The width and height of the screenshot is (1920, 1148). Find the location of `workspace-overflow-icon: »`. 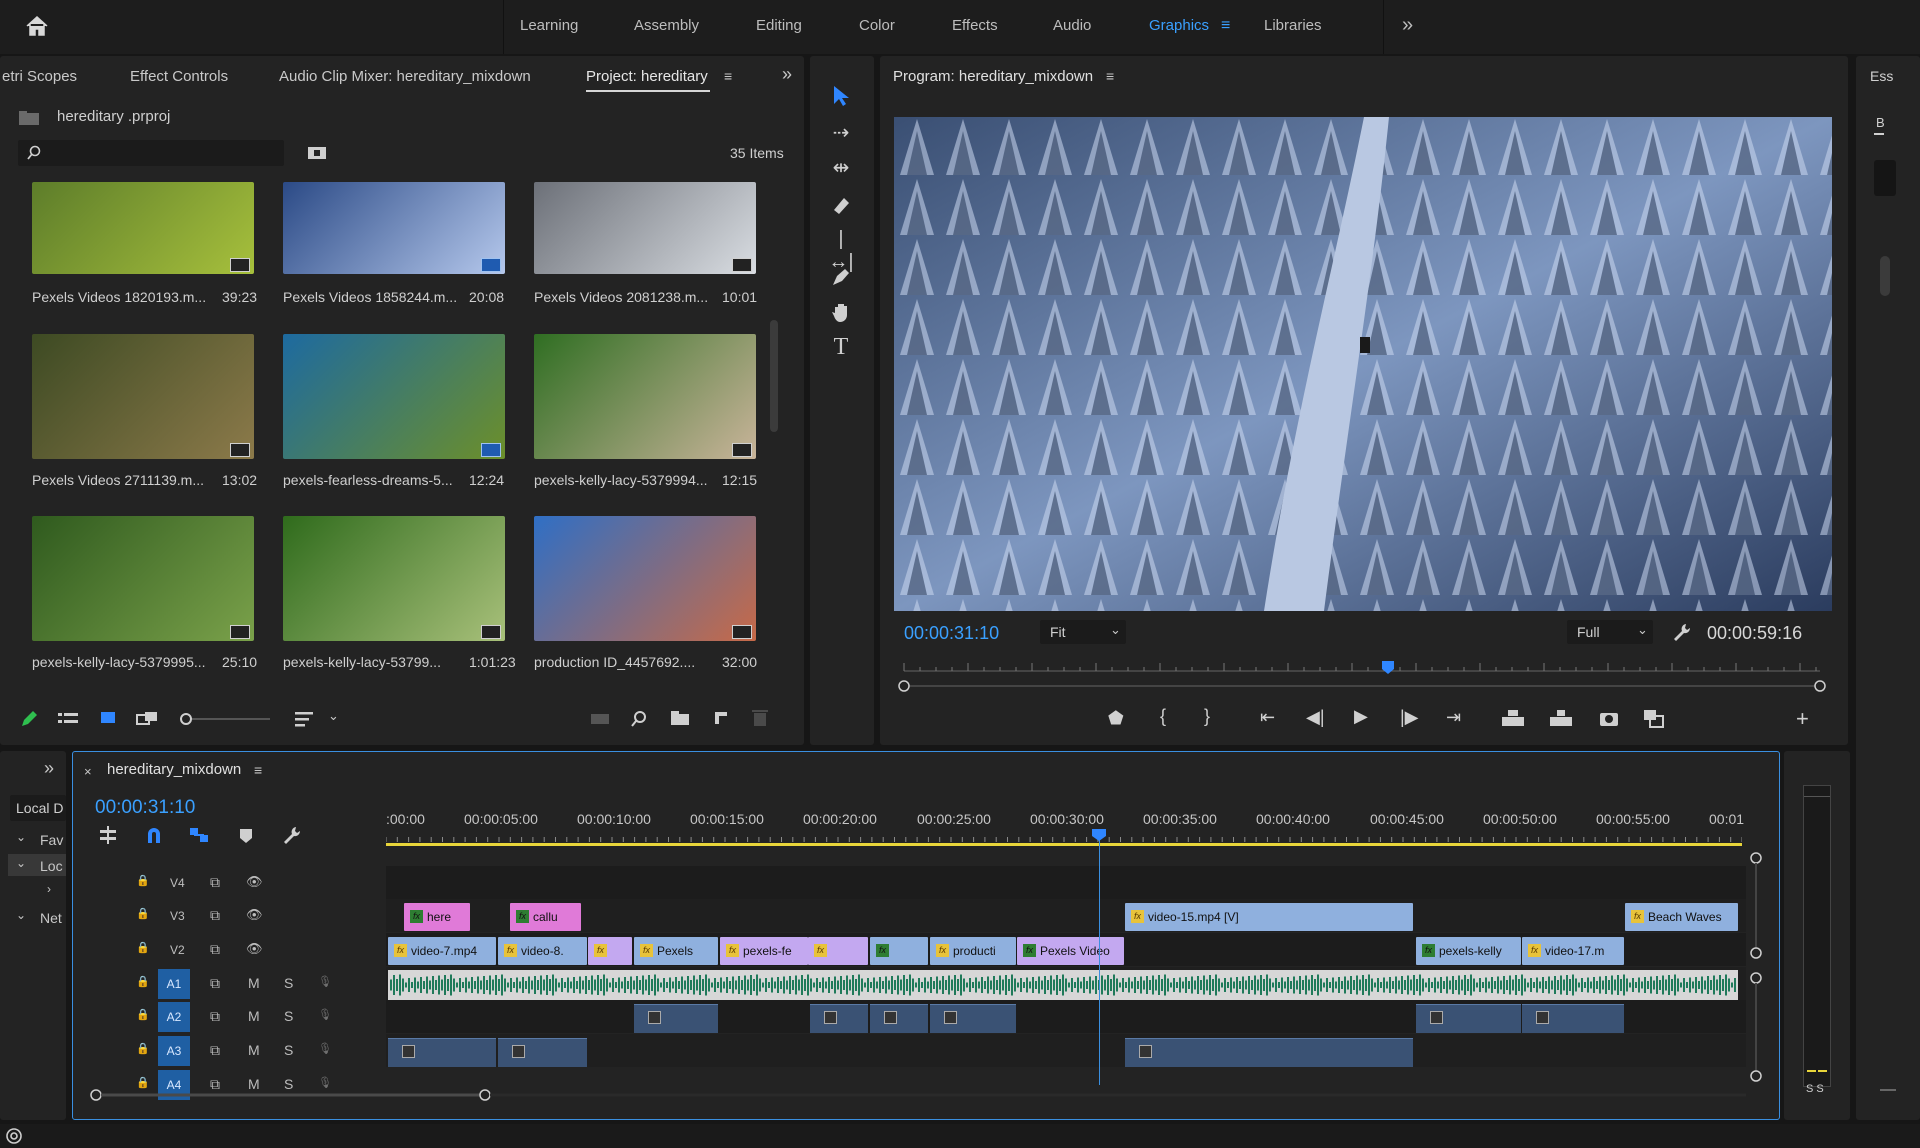

workspace-overflow-icon: » is located at coordinates (1407, 25).